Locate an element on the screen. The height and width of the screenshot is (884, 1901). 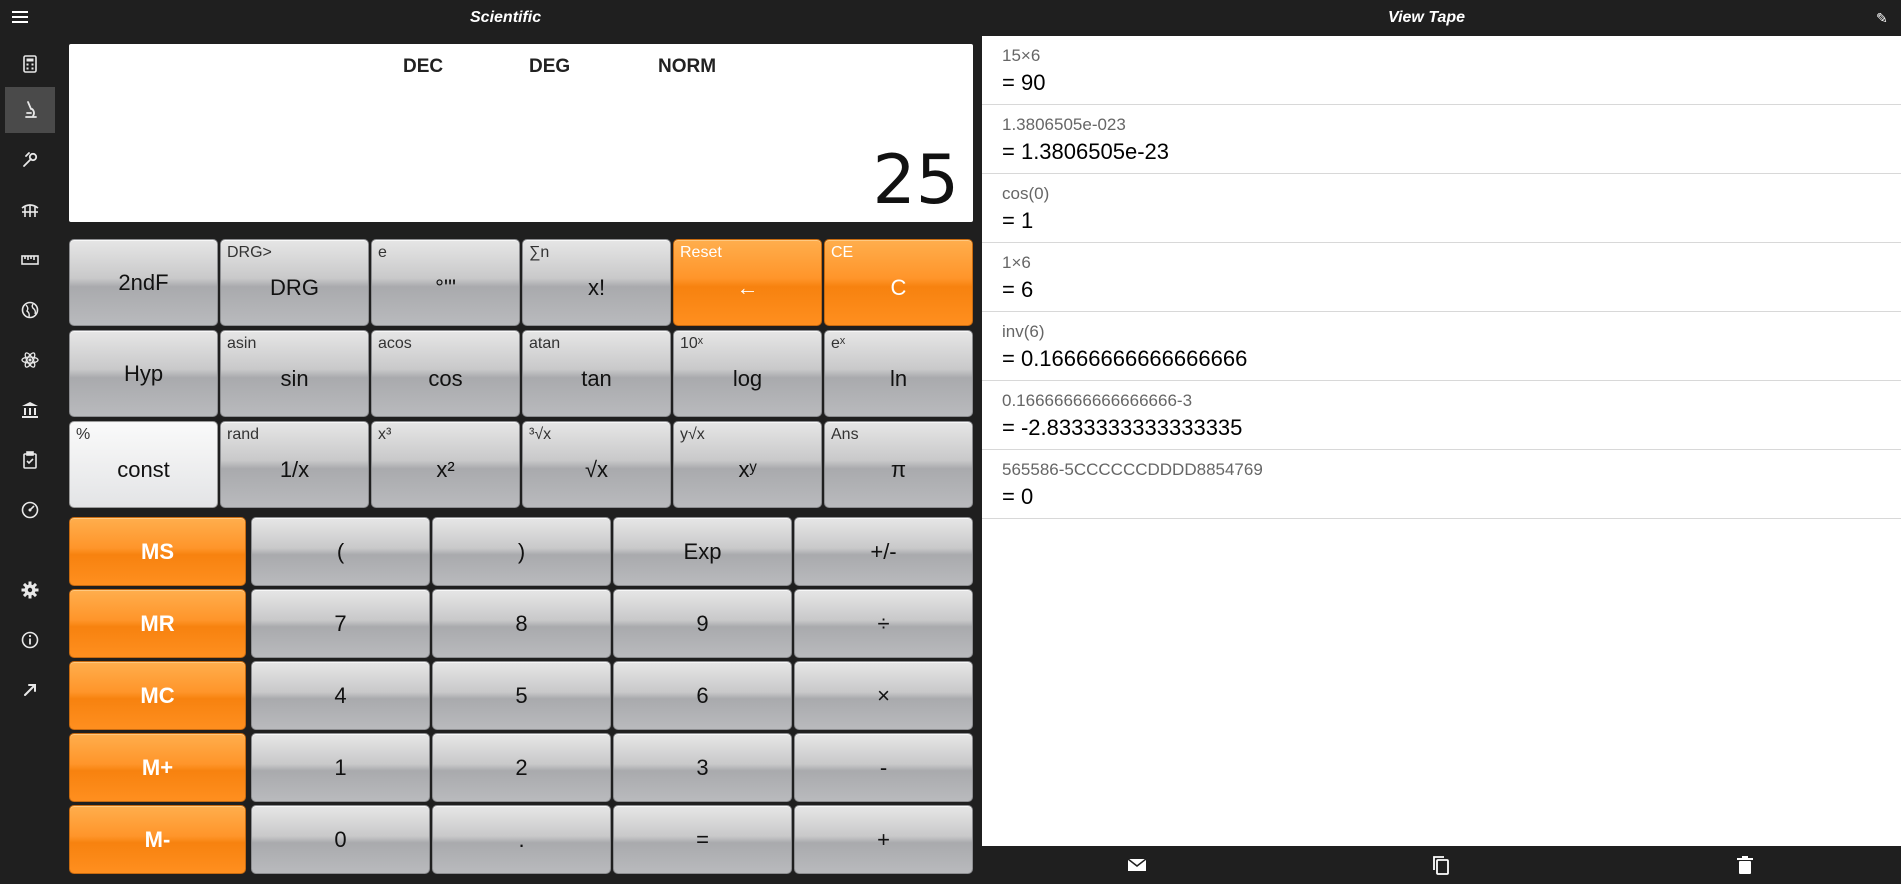
sidebar-item-physics is located at coordinates (30, 360).